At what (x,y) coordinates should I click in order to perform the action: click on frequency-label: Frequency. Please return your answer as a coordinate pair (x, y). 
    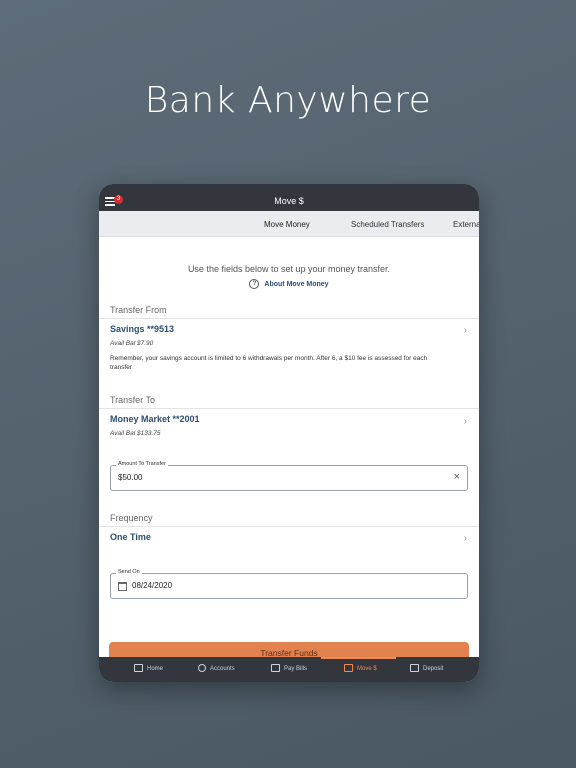
    Looking at the image, I should click on (131, 518).